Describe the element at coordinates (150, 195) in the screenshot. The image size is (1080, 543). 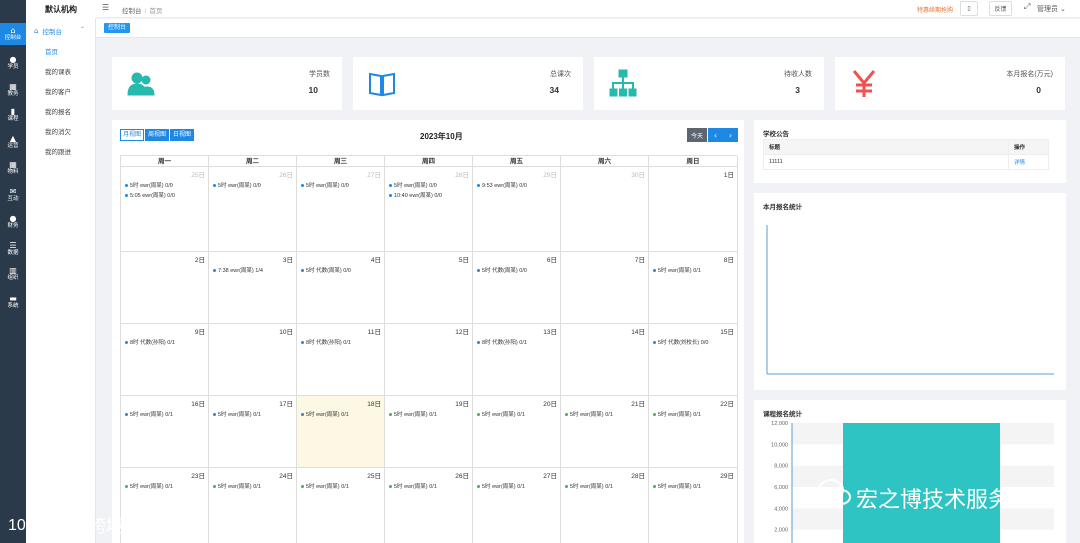
I see `calendar-event: 5:05 ewr(周某) 0/0` at that location.